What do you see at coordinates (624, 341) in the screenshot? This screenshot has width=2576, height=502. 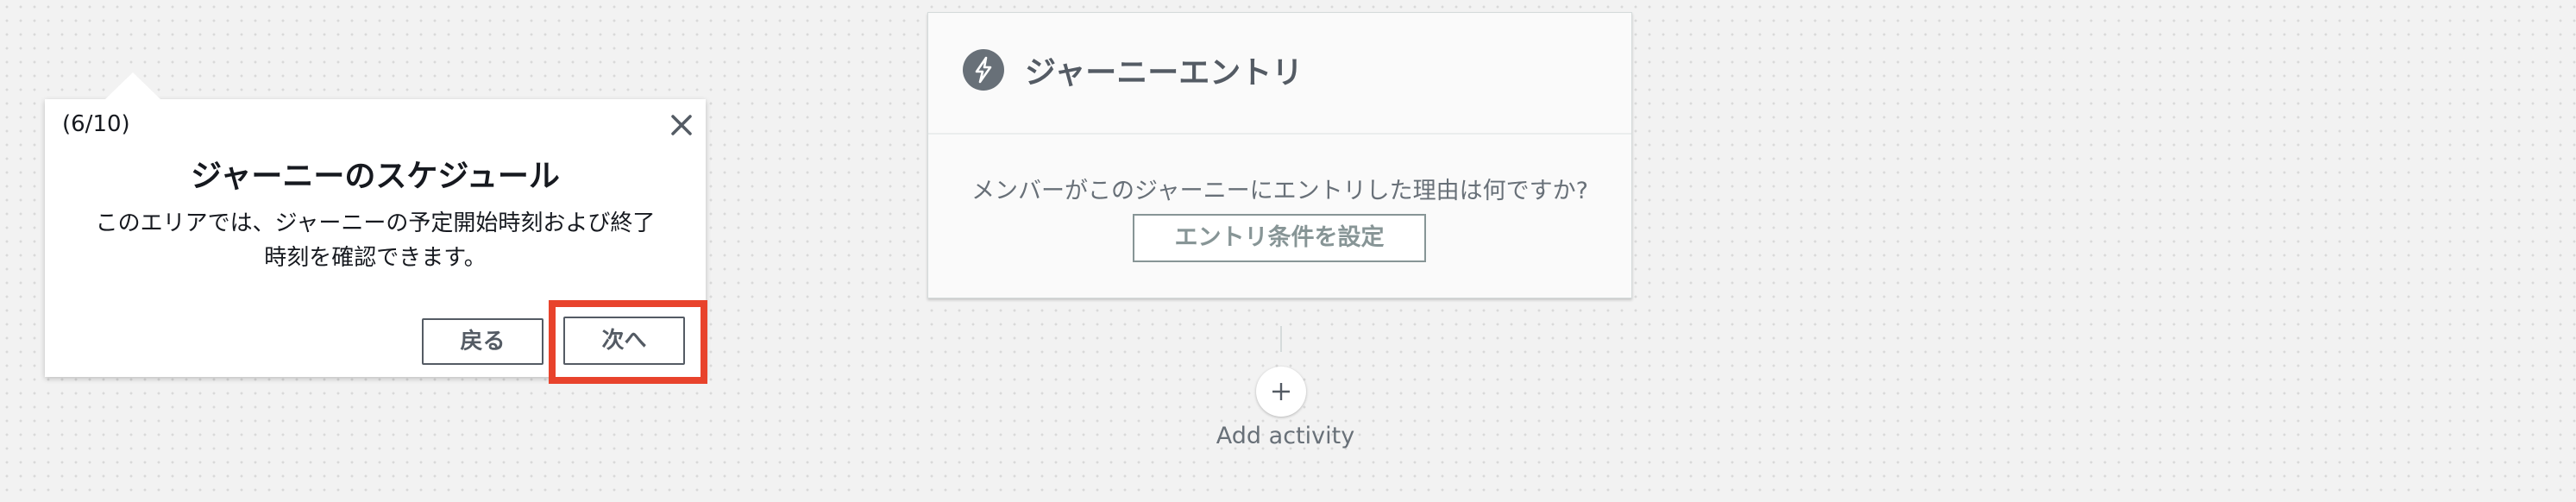 I see `next-button: 次へ` at bounding box center [624, 341].